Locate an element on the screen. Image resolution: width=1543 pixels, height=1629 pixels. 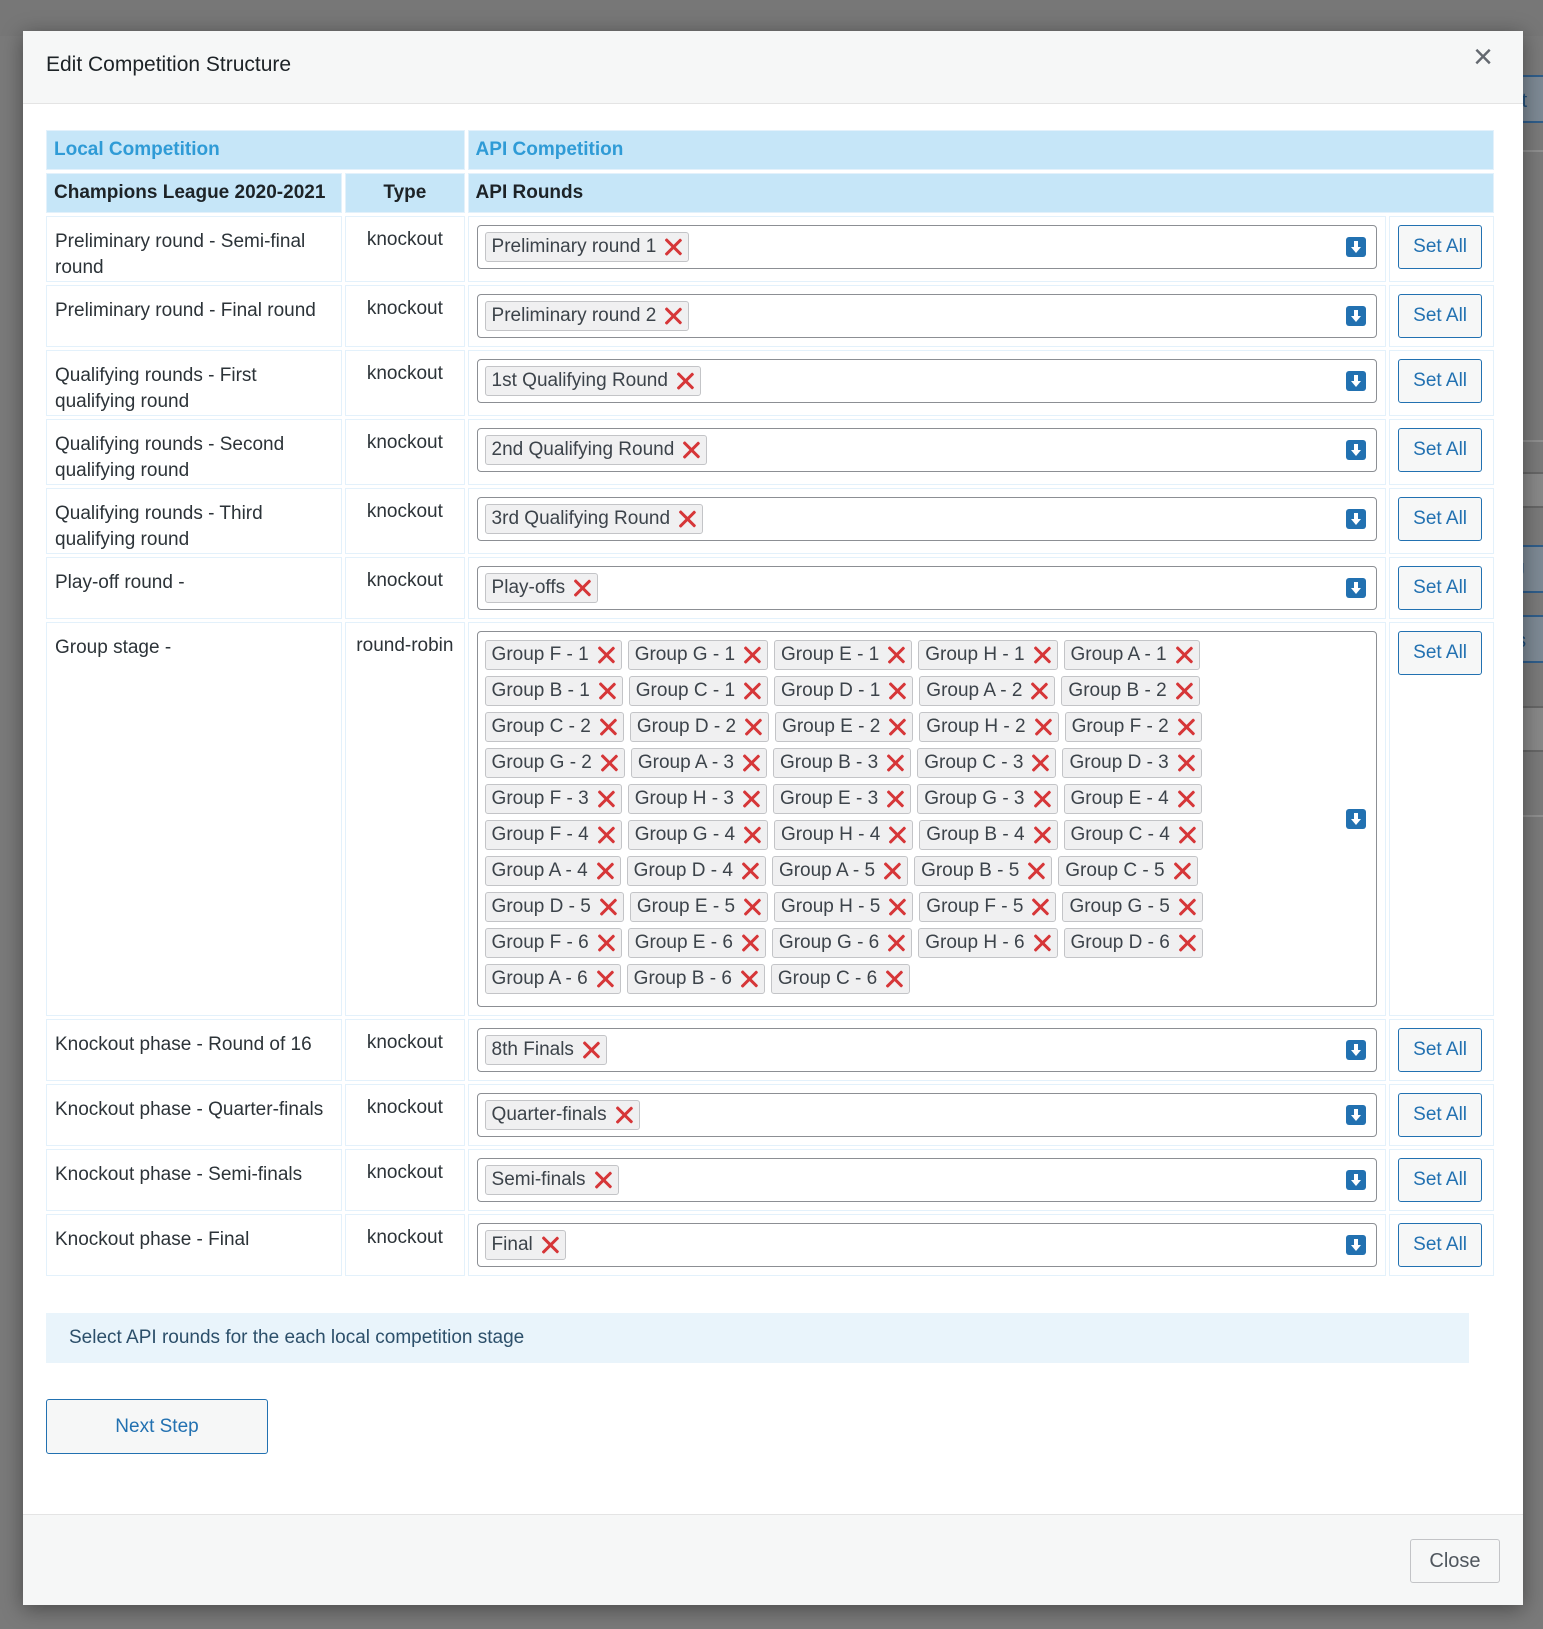
api-rounds-select: Semi-finals is located at coordinates (927, 1180).